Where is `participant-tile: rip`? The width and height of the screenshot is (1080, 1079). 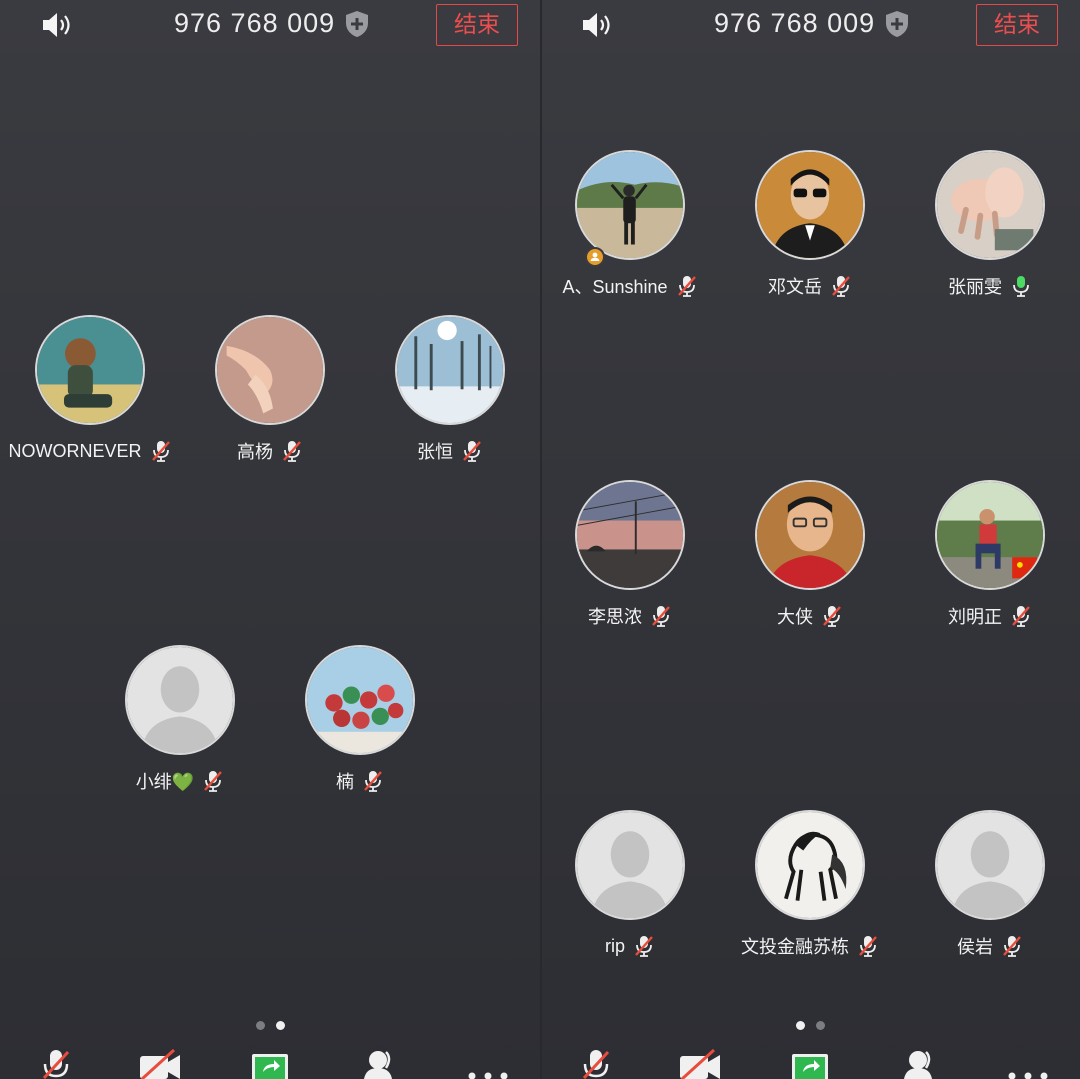 participant-tile: rip is located at coordinates (630, 895).